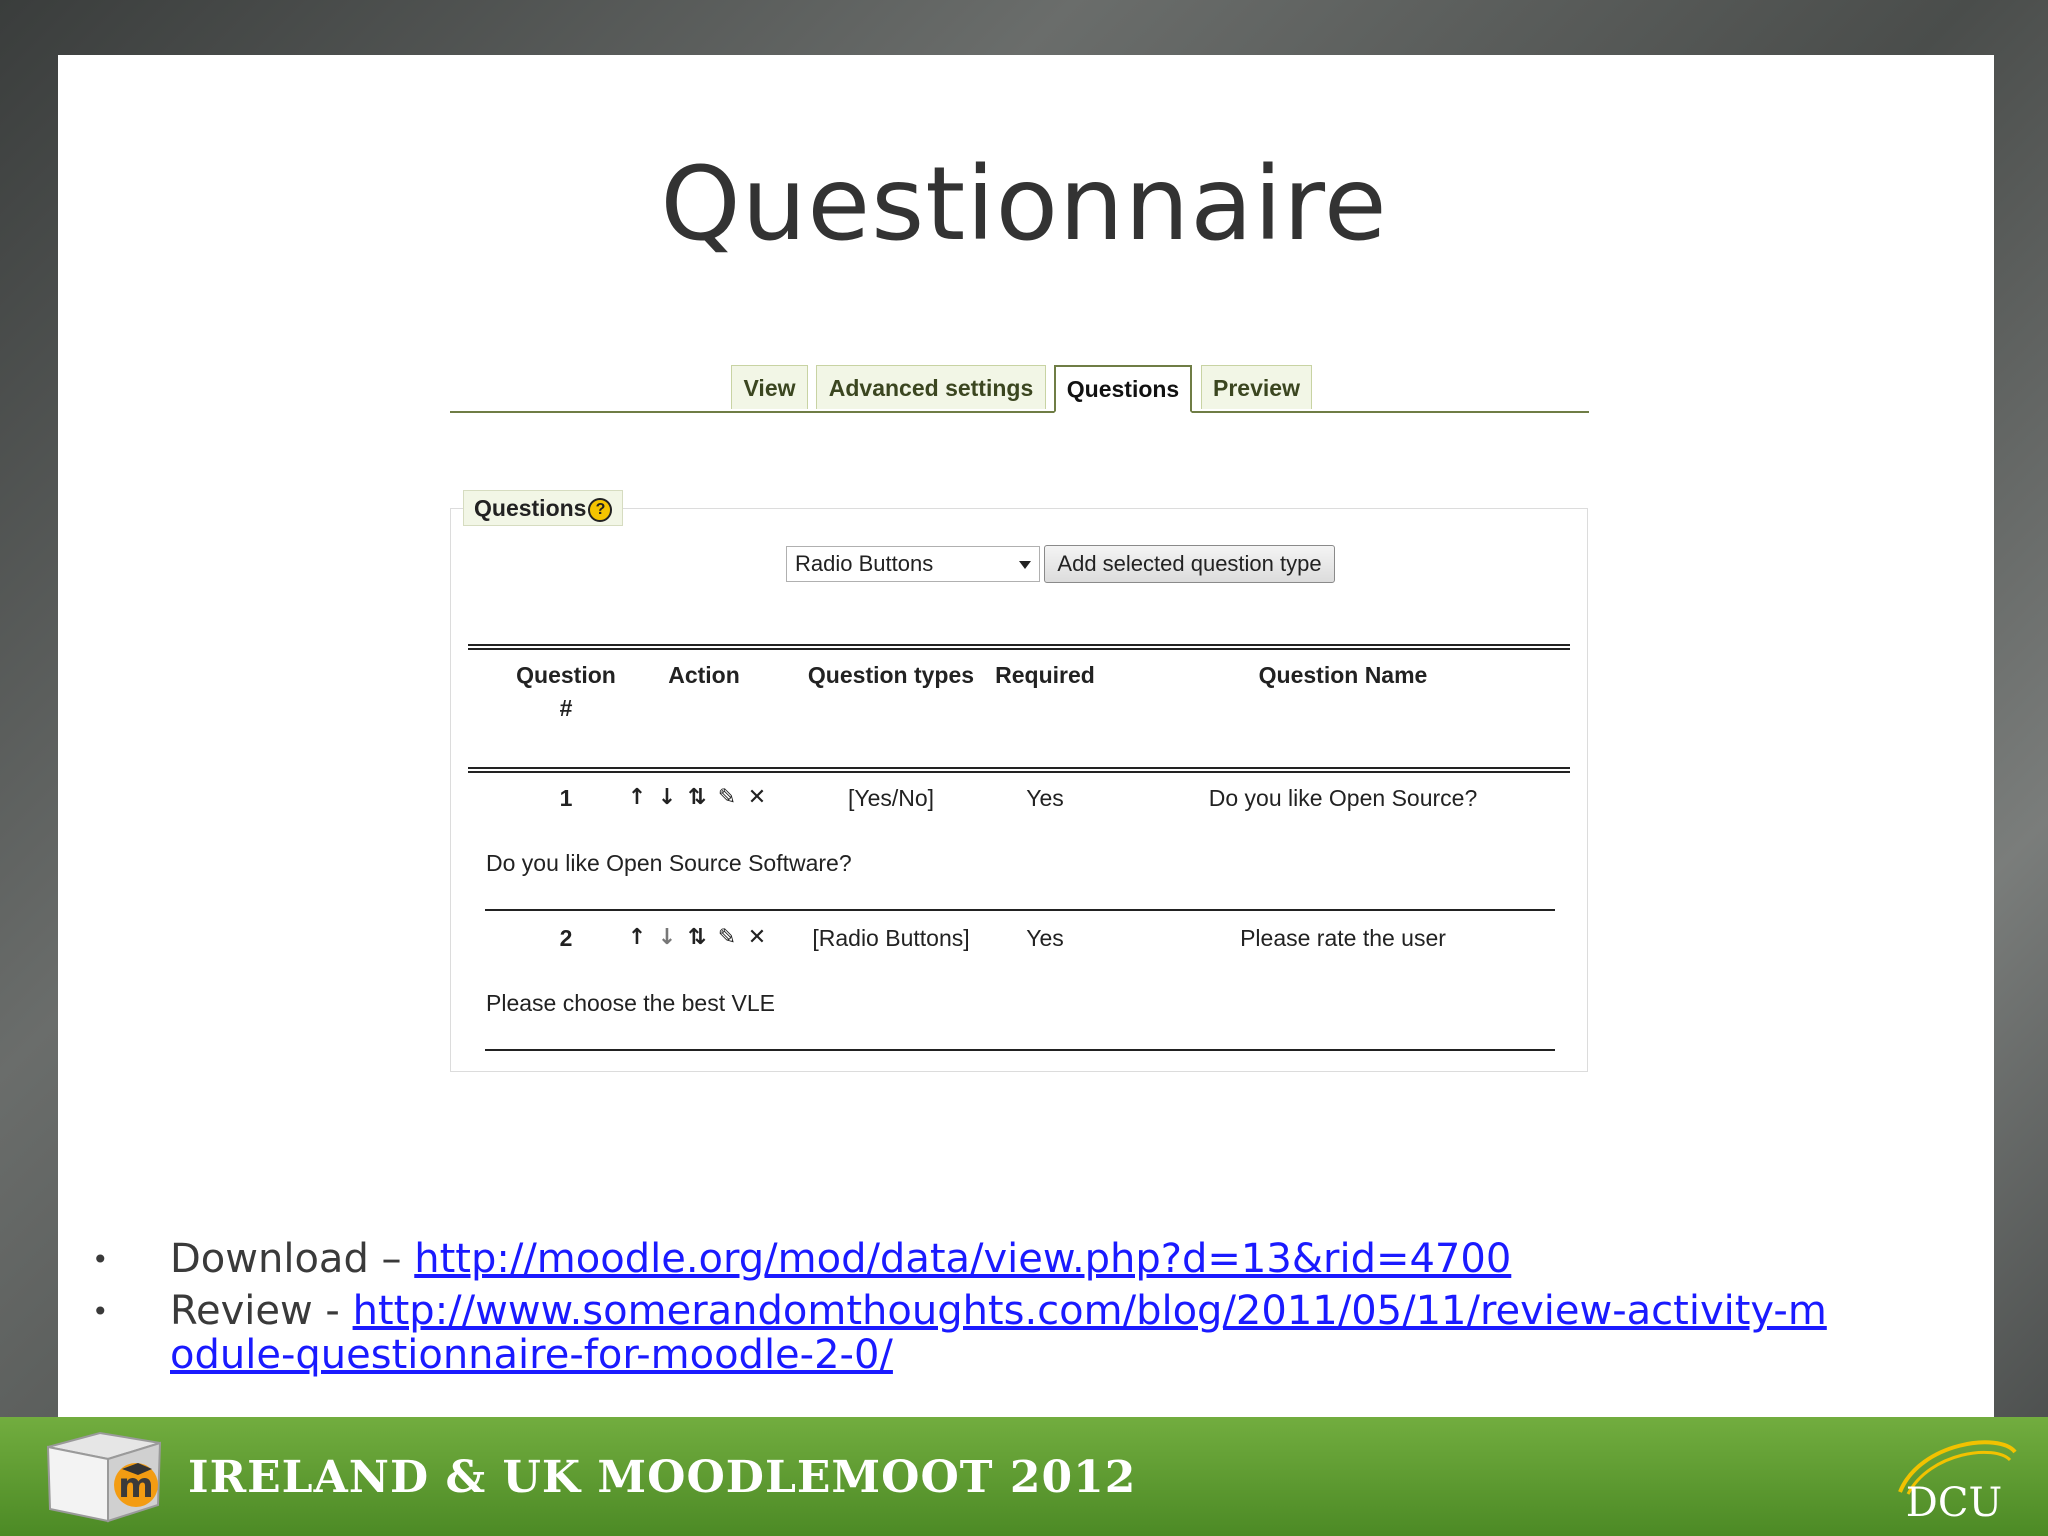 The height and width of the screenshot is (1536, 2048). What do you see at coordinates (704, 675) in the screenshot?
I see `header-action: Action` at bounding box center [704, 675].